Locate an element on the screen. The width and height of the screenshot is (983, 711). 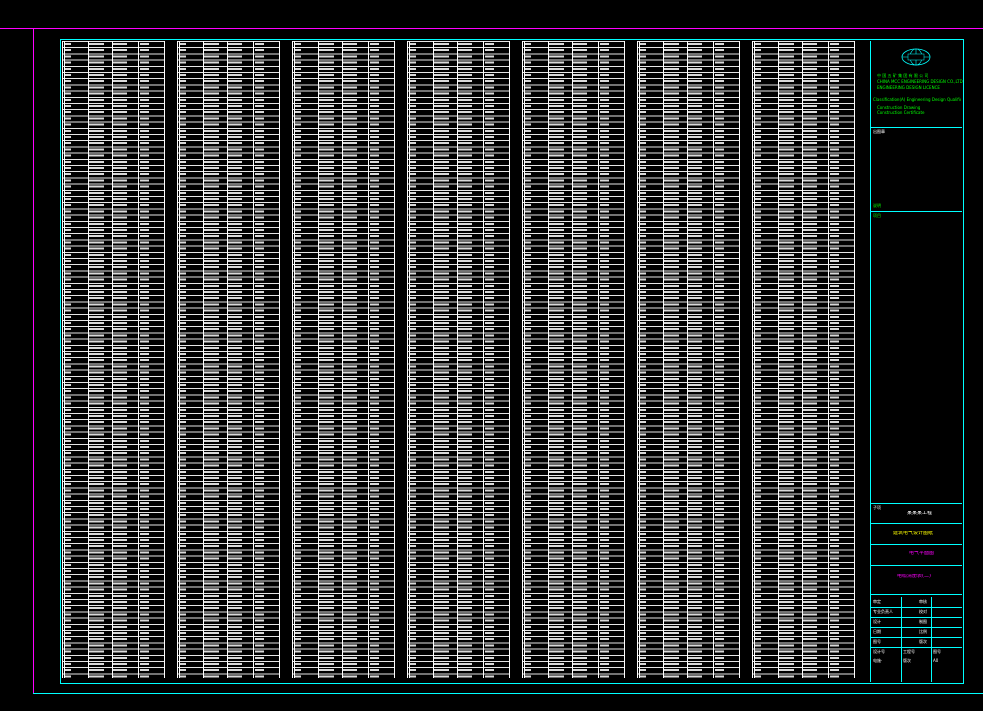
drawing-info-cell: 设计号 is located at coordinates (879, 651).